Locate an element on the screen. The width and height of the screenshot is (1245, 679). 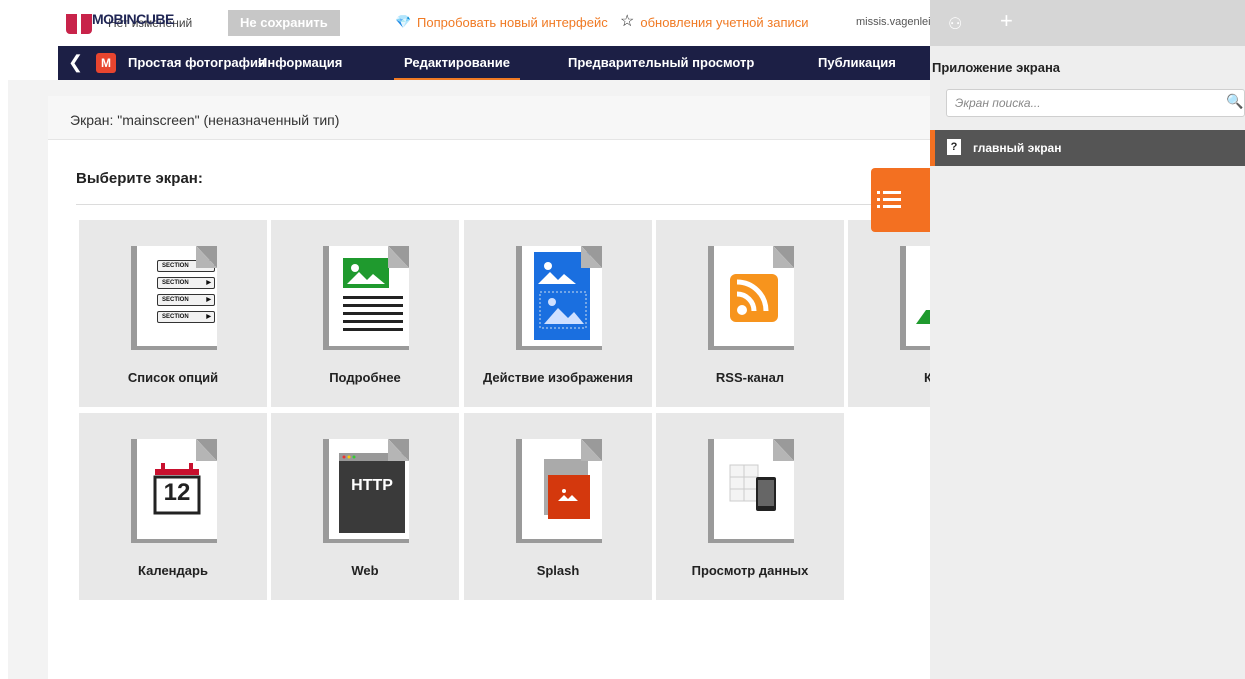
account-updates-link: ☆ обновления учетной записи is located at coordinates (714, 22).